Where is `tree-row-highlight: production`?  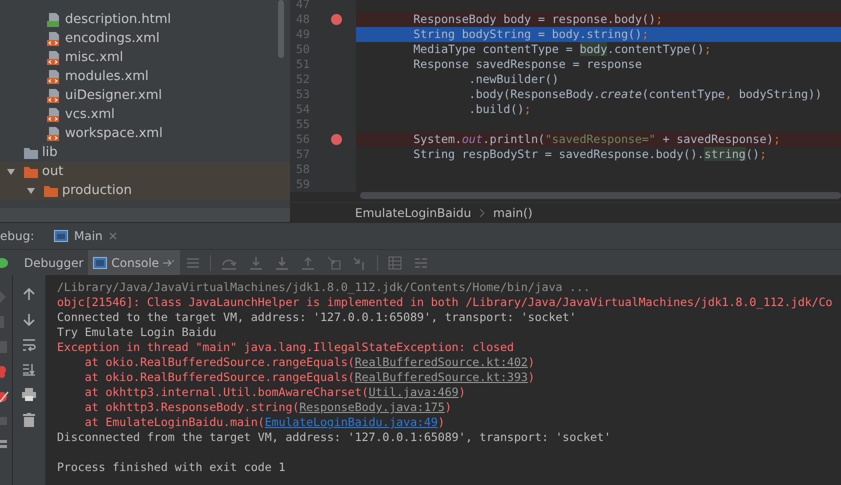
tree-row-highlight: production is located at coordinates (145, 190).